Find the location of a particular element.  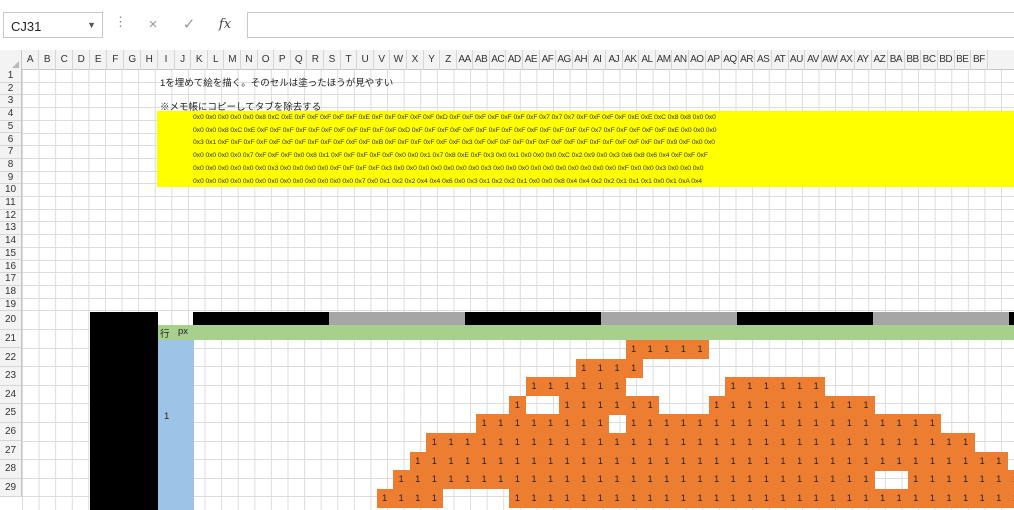

column-header-BC: BC is located at coordinates (929, 60).